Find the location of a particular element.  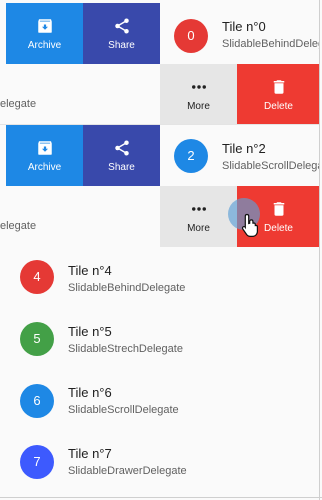

tile-subtitle: SlidableDrawerDelegate is located at coordinates (127, 471).